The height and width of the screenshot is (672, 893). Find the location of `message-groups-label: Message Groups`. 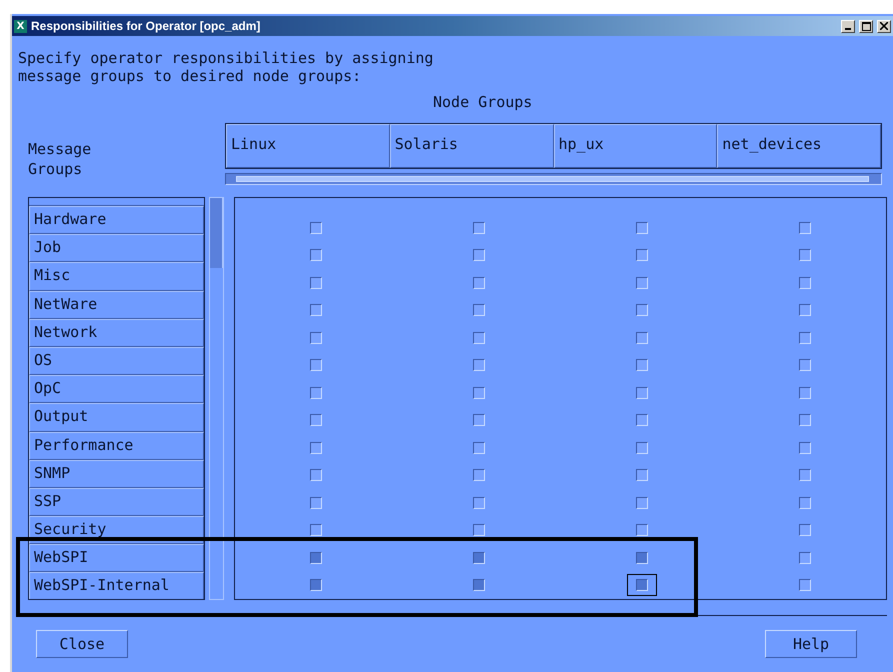

message-groups-label: Message Groups is located at coordinates (59, 159).